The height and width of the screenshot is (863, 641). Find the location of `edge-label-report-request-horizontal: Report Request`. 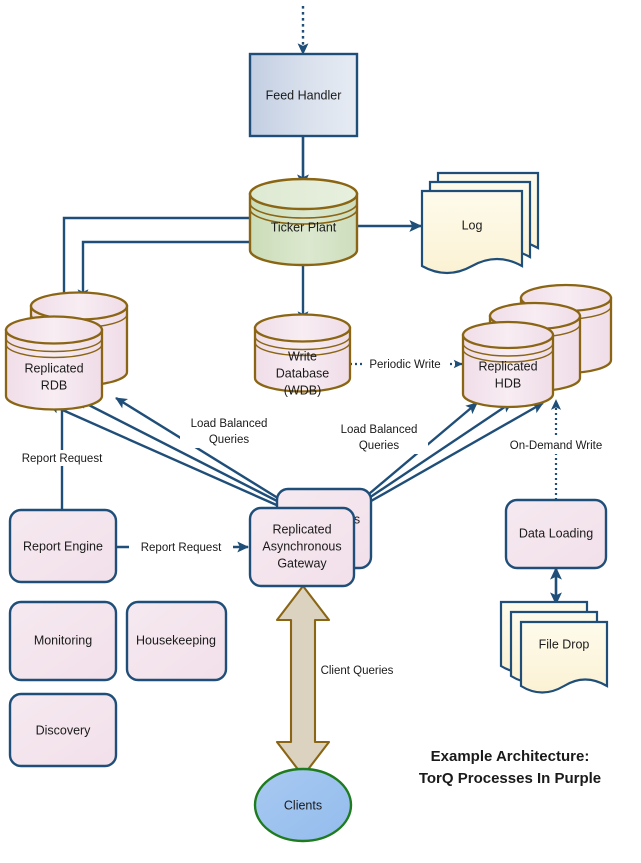

edge-label-report-request-horizontal: Report Request is located at coordinates (181, 547).